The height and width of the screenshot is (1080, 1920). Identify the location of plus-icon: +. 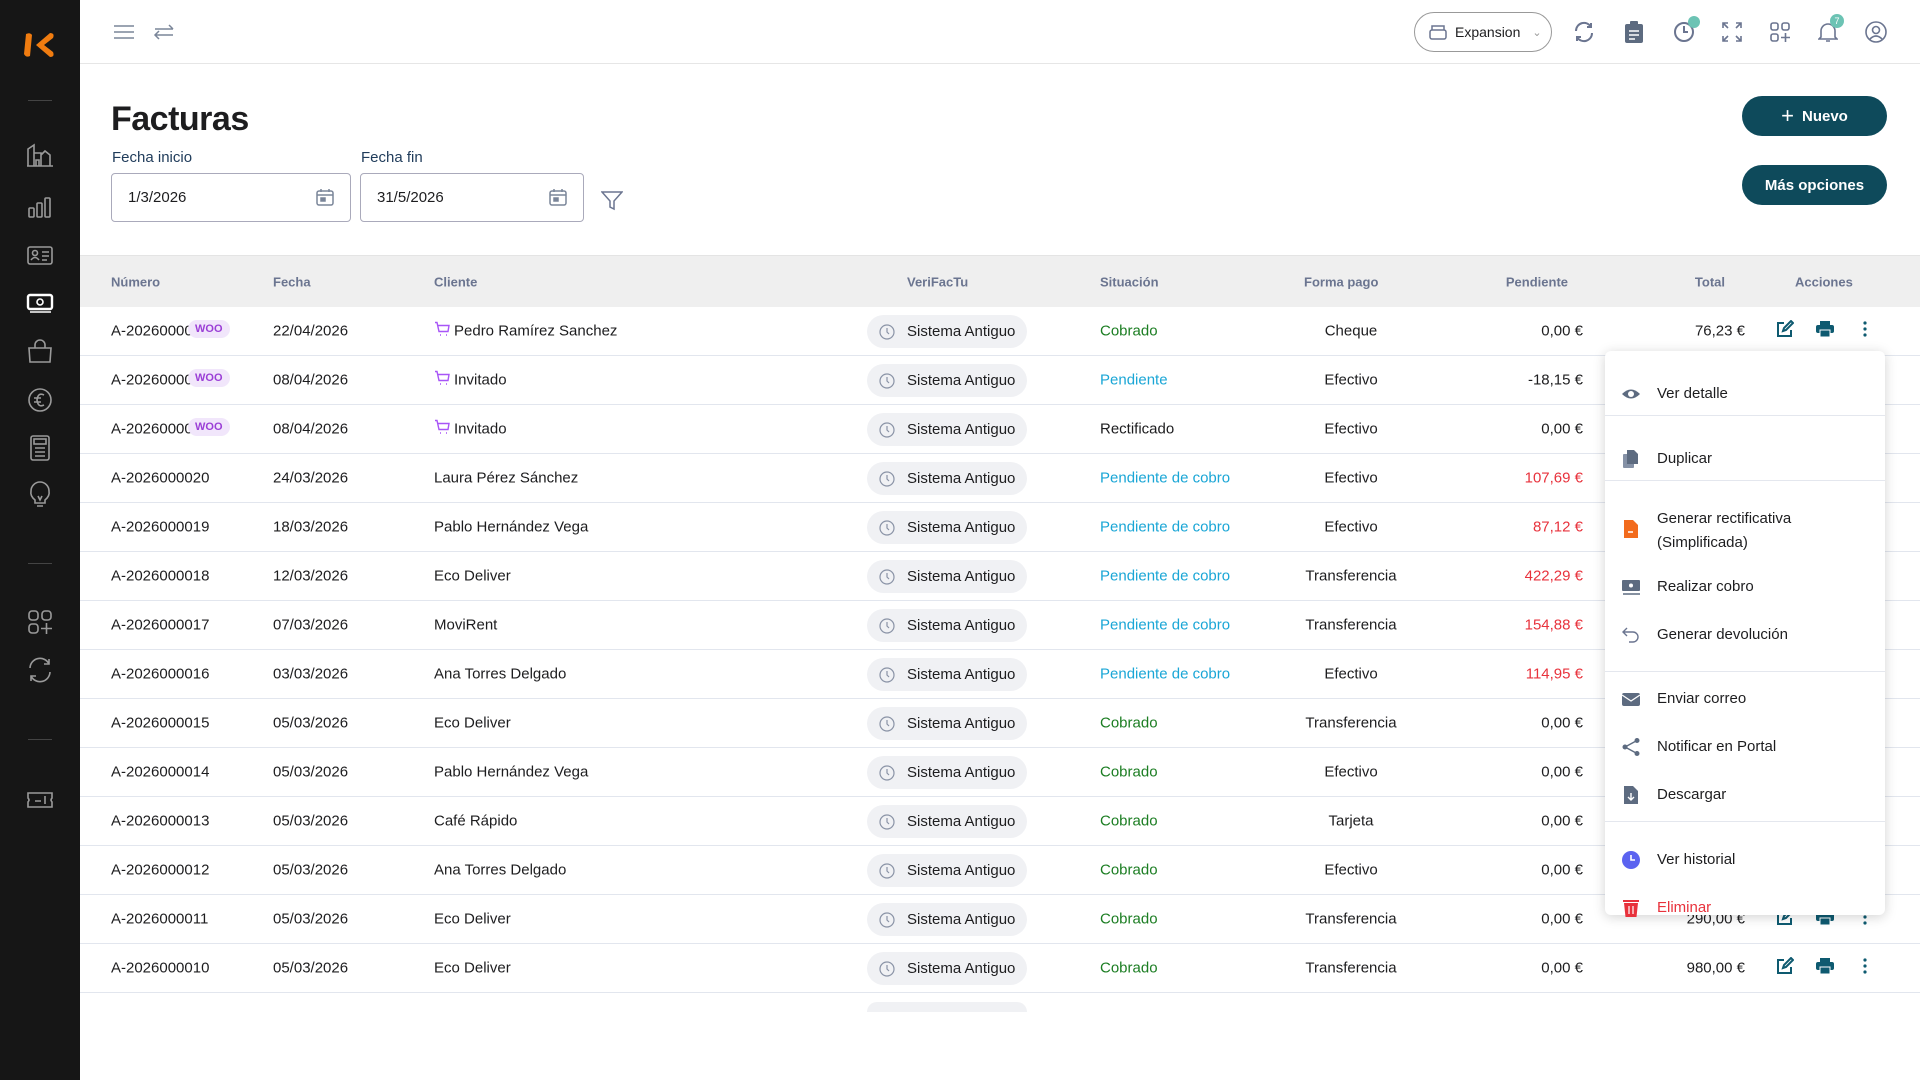
(1787, 115).